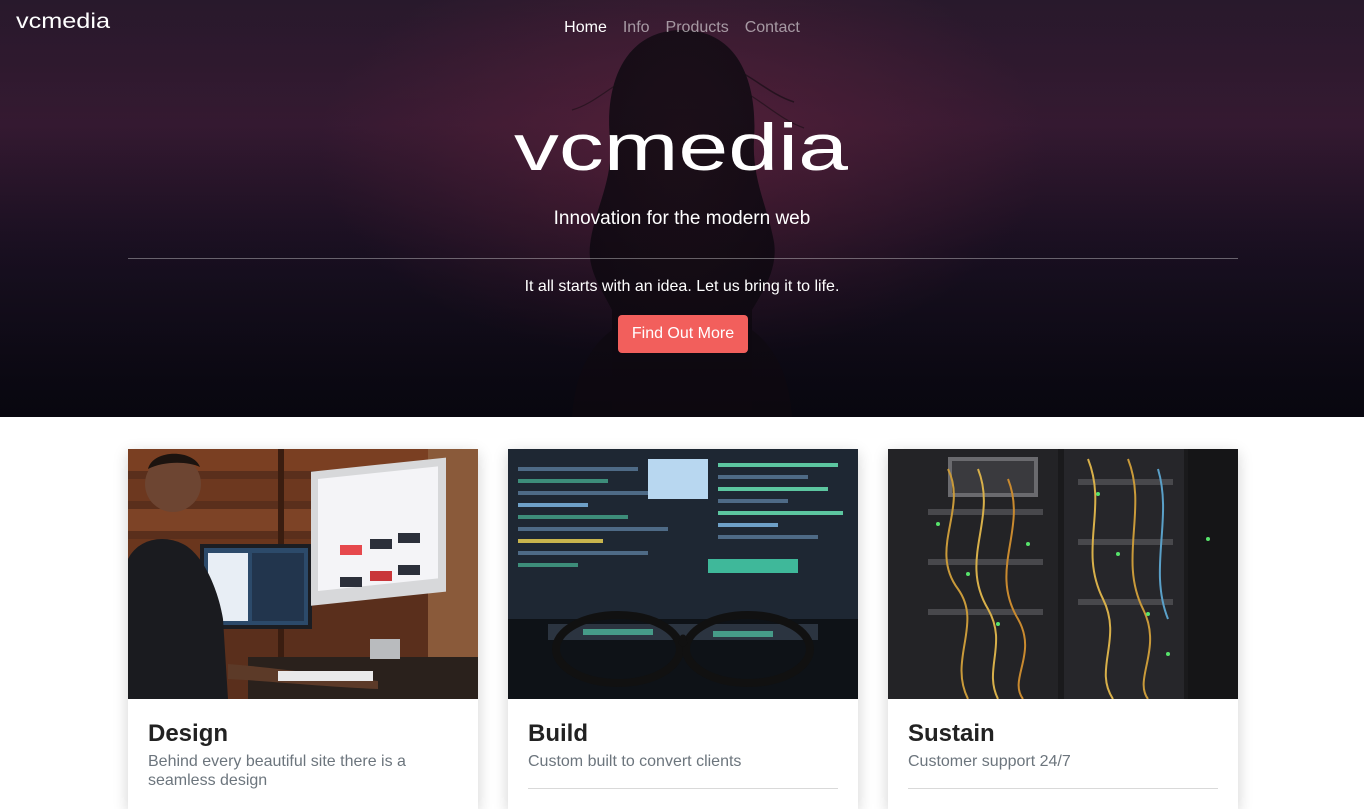  I want to click on find-out-more-button: Find Out More, so click(683, 334).